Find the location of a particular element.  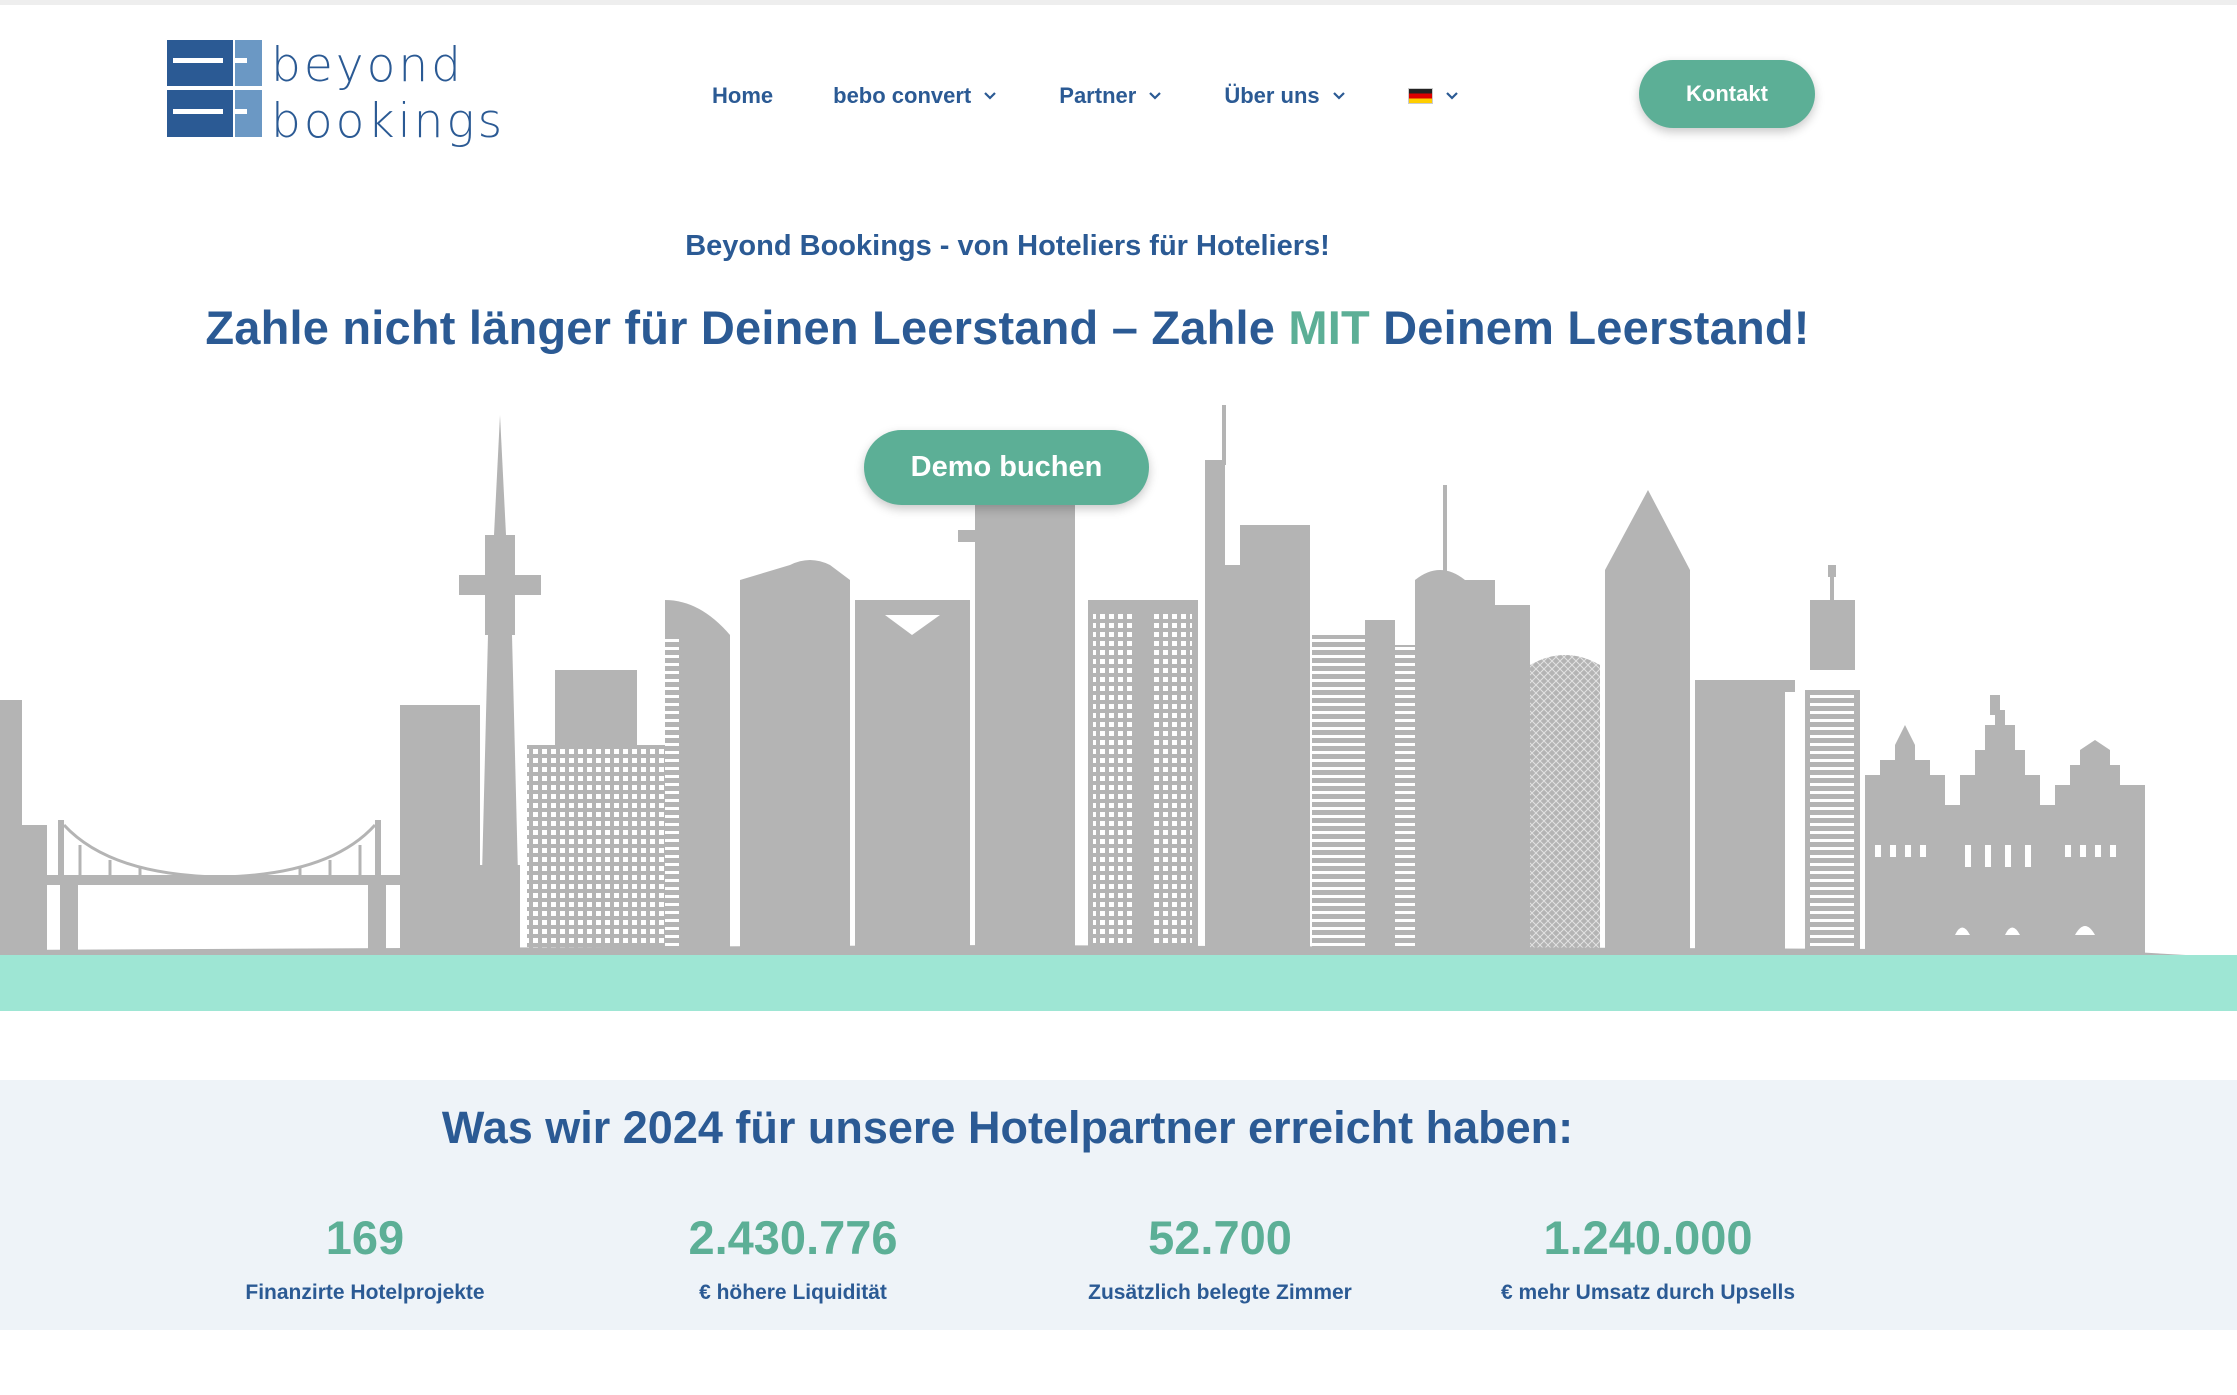

nav-item-label: Partner is located at coordinates (1098, 95).